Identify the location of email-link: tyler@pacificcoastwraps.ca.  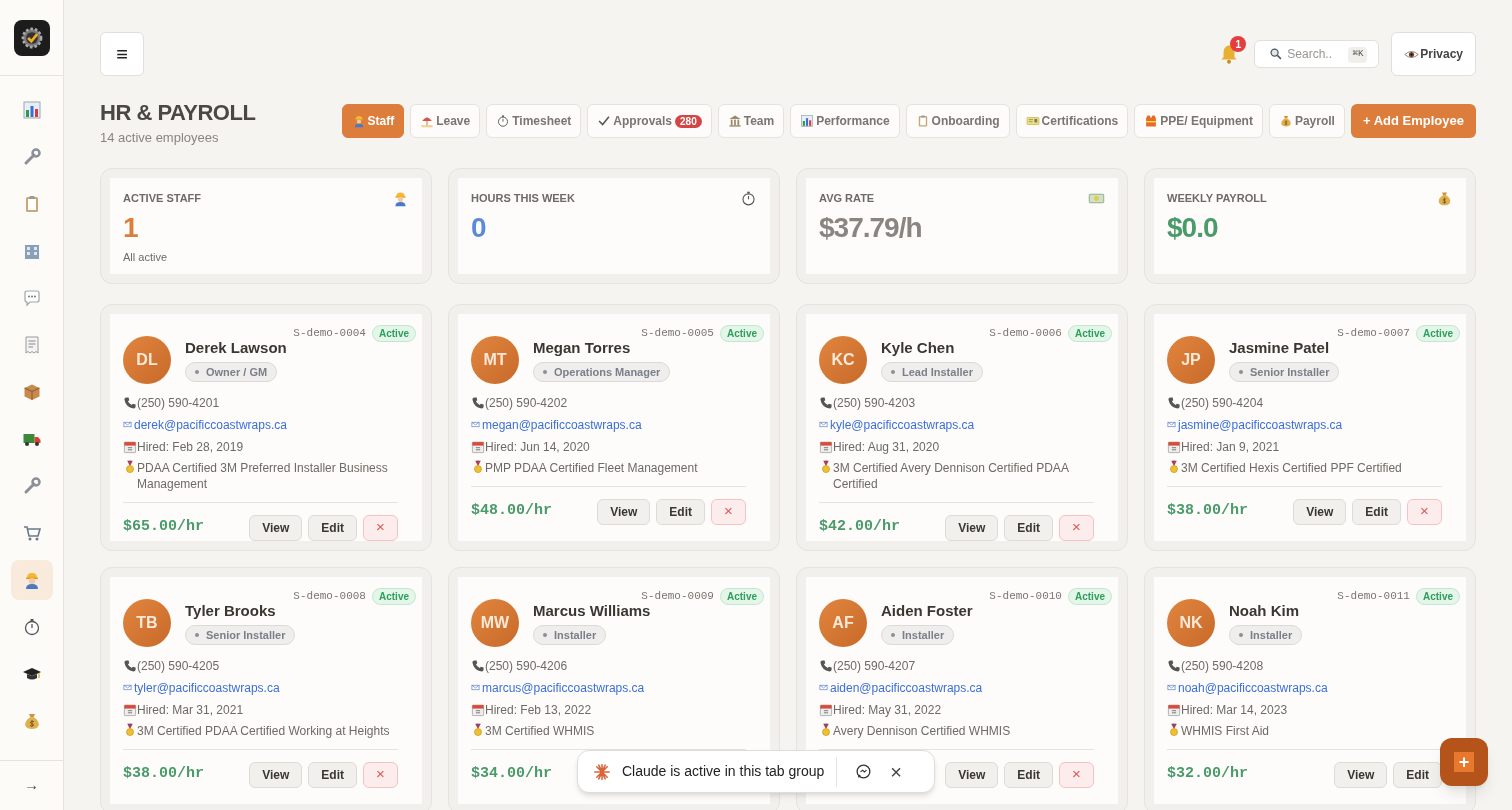
(207, 687).